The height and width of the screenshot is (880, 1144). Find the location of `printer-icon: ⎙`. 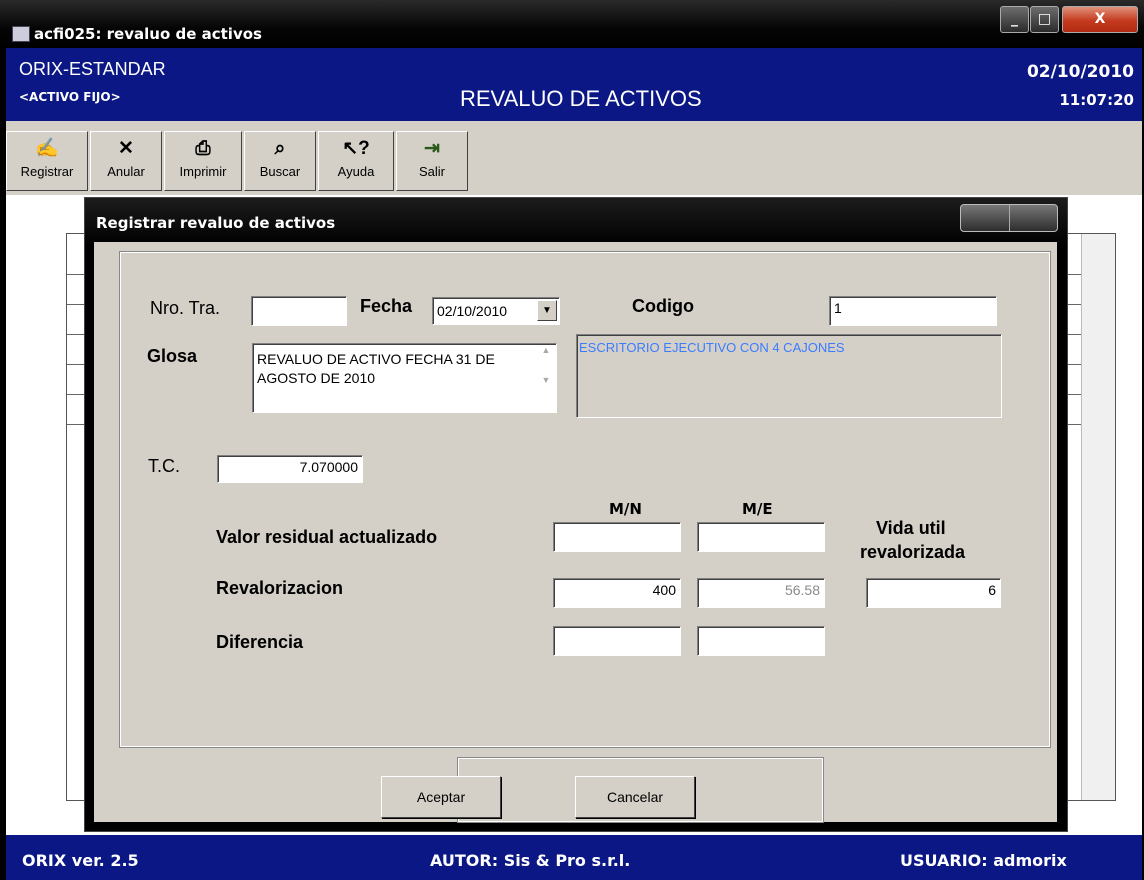

printer-icon: ⎙ is located at coordinates (203, 148).